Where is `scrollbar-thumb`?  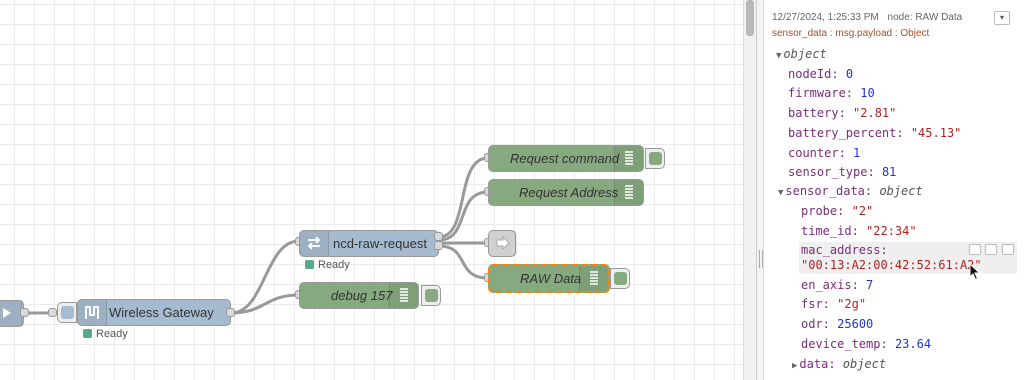
scrollbar-thumb is located at coordinates (750, 18).